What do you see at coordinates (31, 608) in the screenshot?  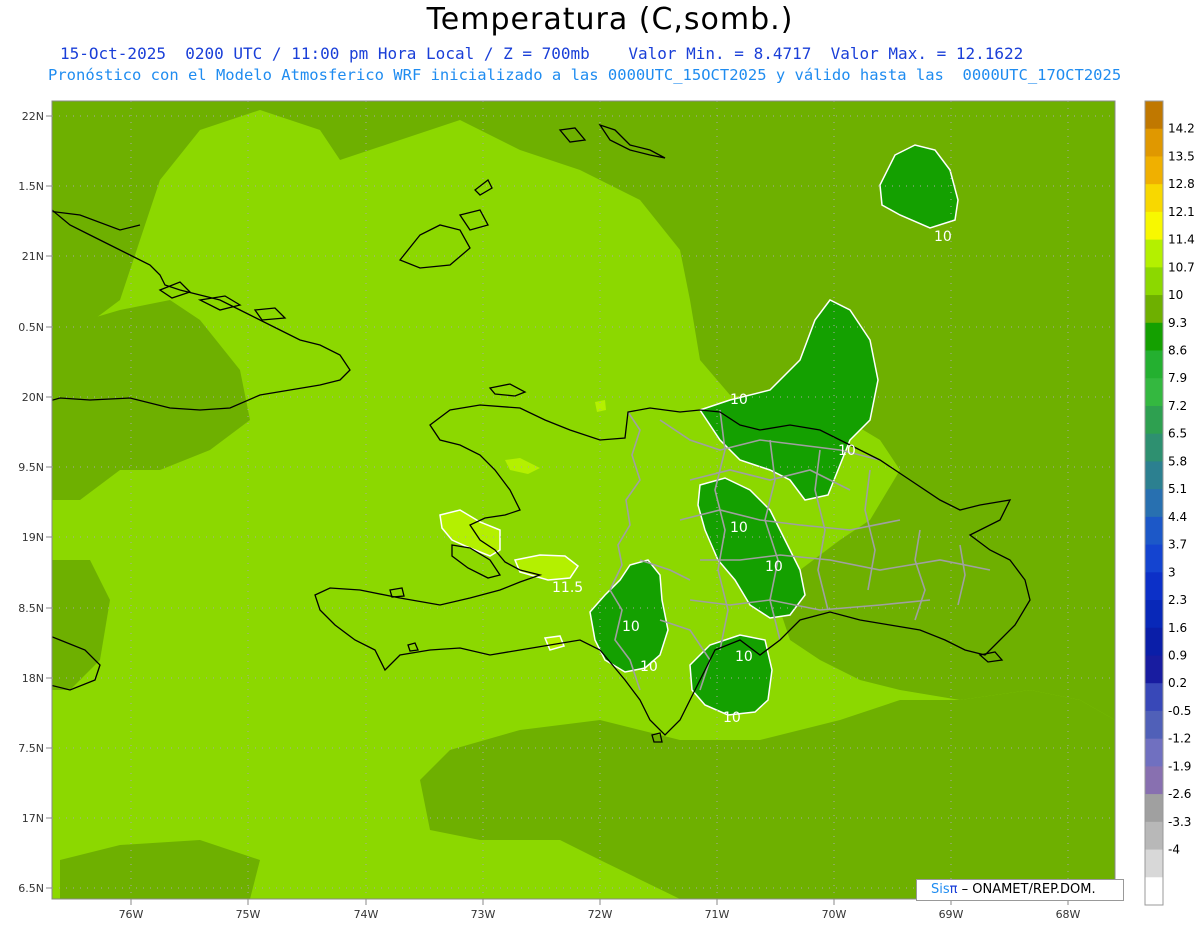 I see `lat-label: 8.5N` at bounding box center [31, 608].